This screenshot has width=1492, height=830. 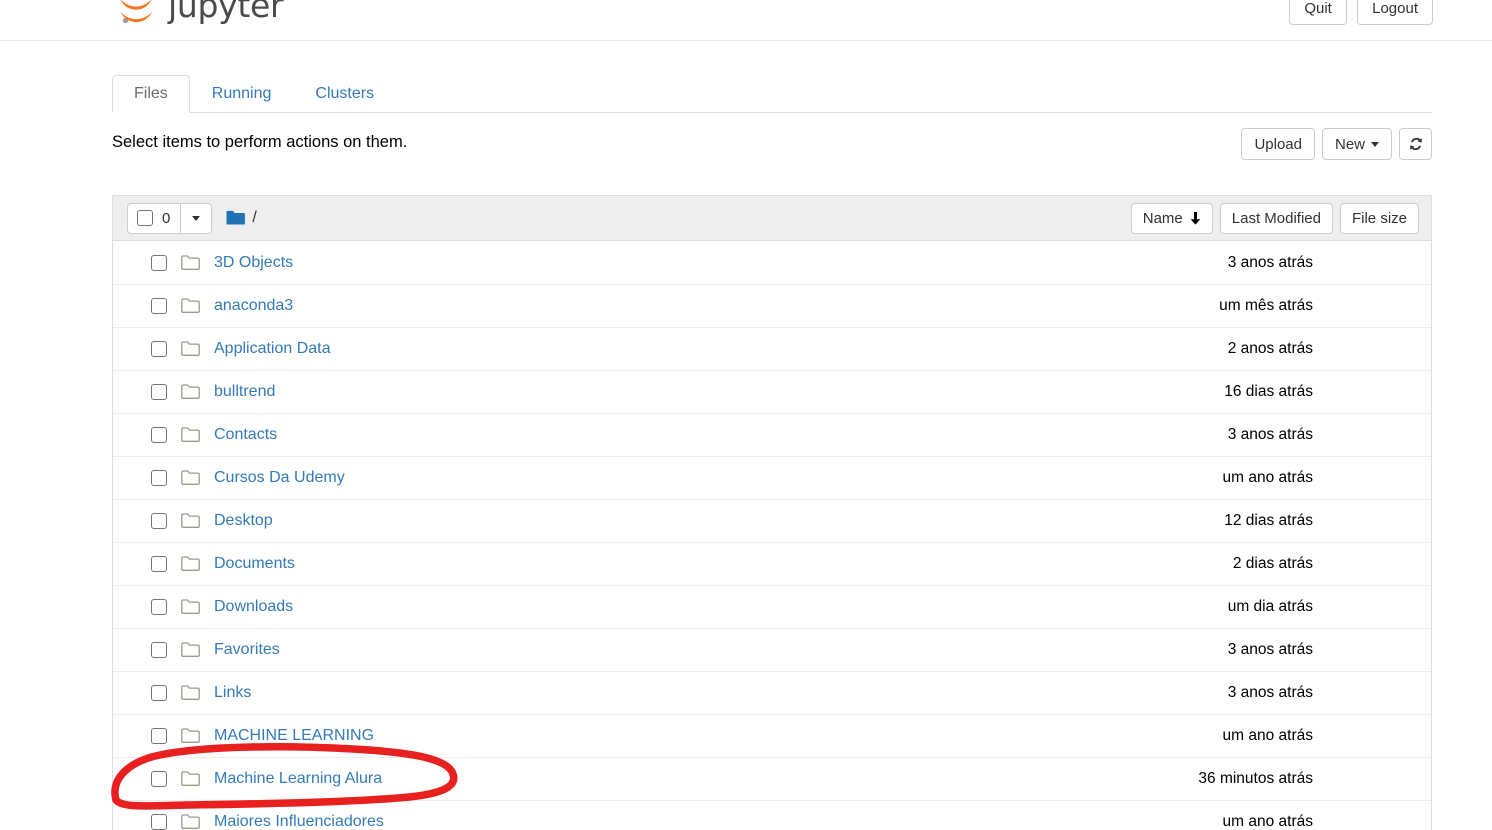 I want to click on jupyter-brand: jupyter, so click(x=198, y=14).